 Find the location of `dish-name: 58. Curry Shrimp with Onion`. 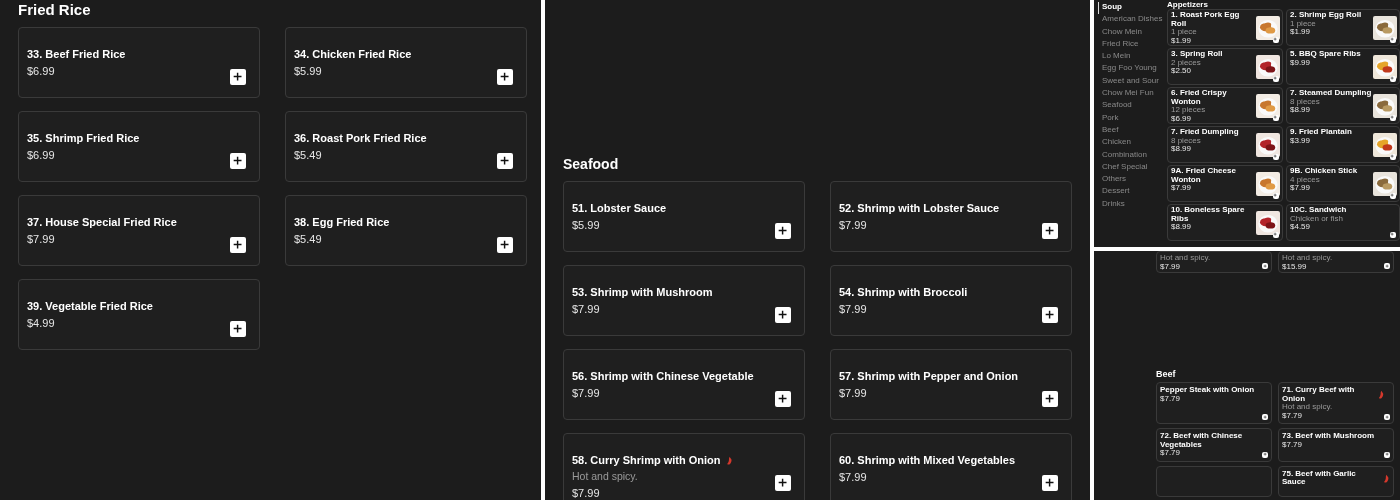

dish-name: 58. Curry Shrimp with Onion is located at coordinates (646, 460).